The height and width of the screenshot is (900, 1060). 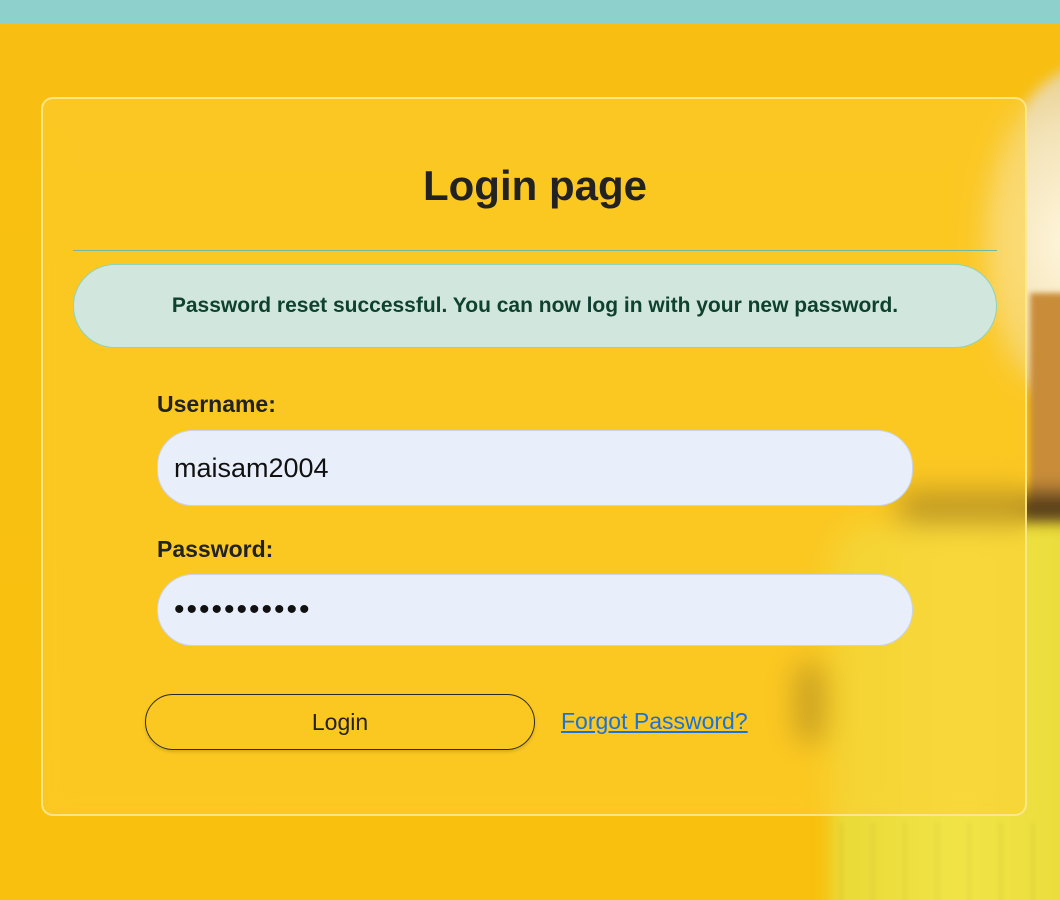 What do you see at coordinates (340, 722) in the screenshot?
I see `login-button: Login` at bounding box center [340, 722].